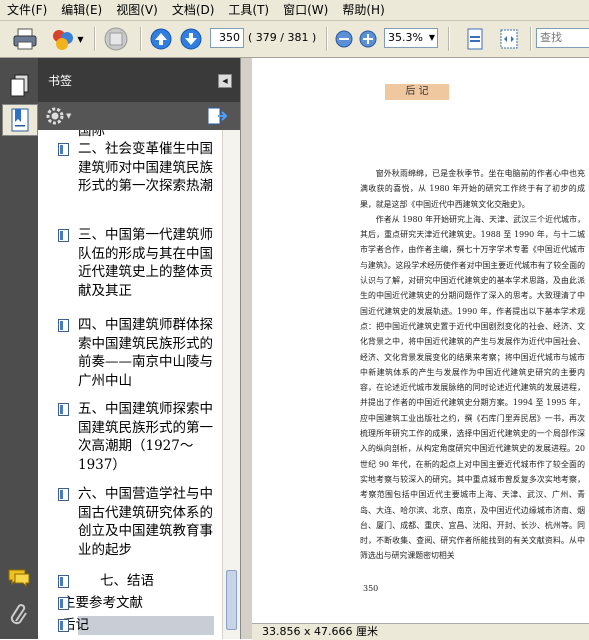 The image size is (589, 640). What do you see at coordinates (139, 116) in the screenshot?
I see `bookmarks-toolbar: ▼` at bounding box center [139, 116].